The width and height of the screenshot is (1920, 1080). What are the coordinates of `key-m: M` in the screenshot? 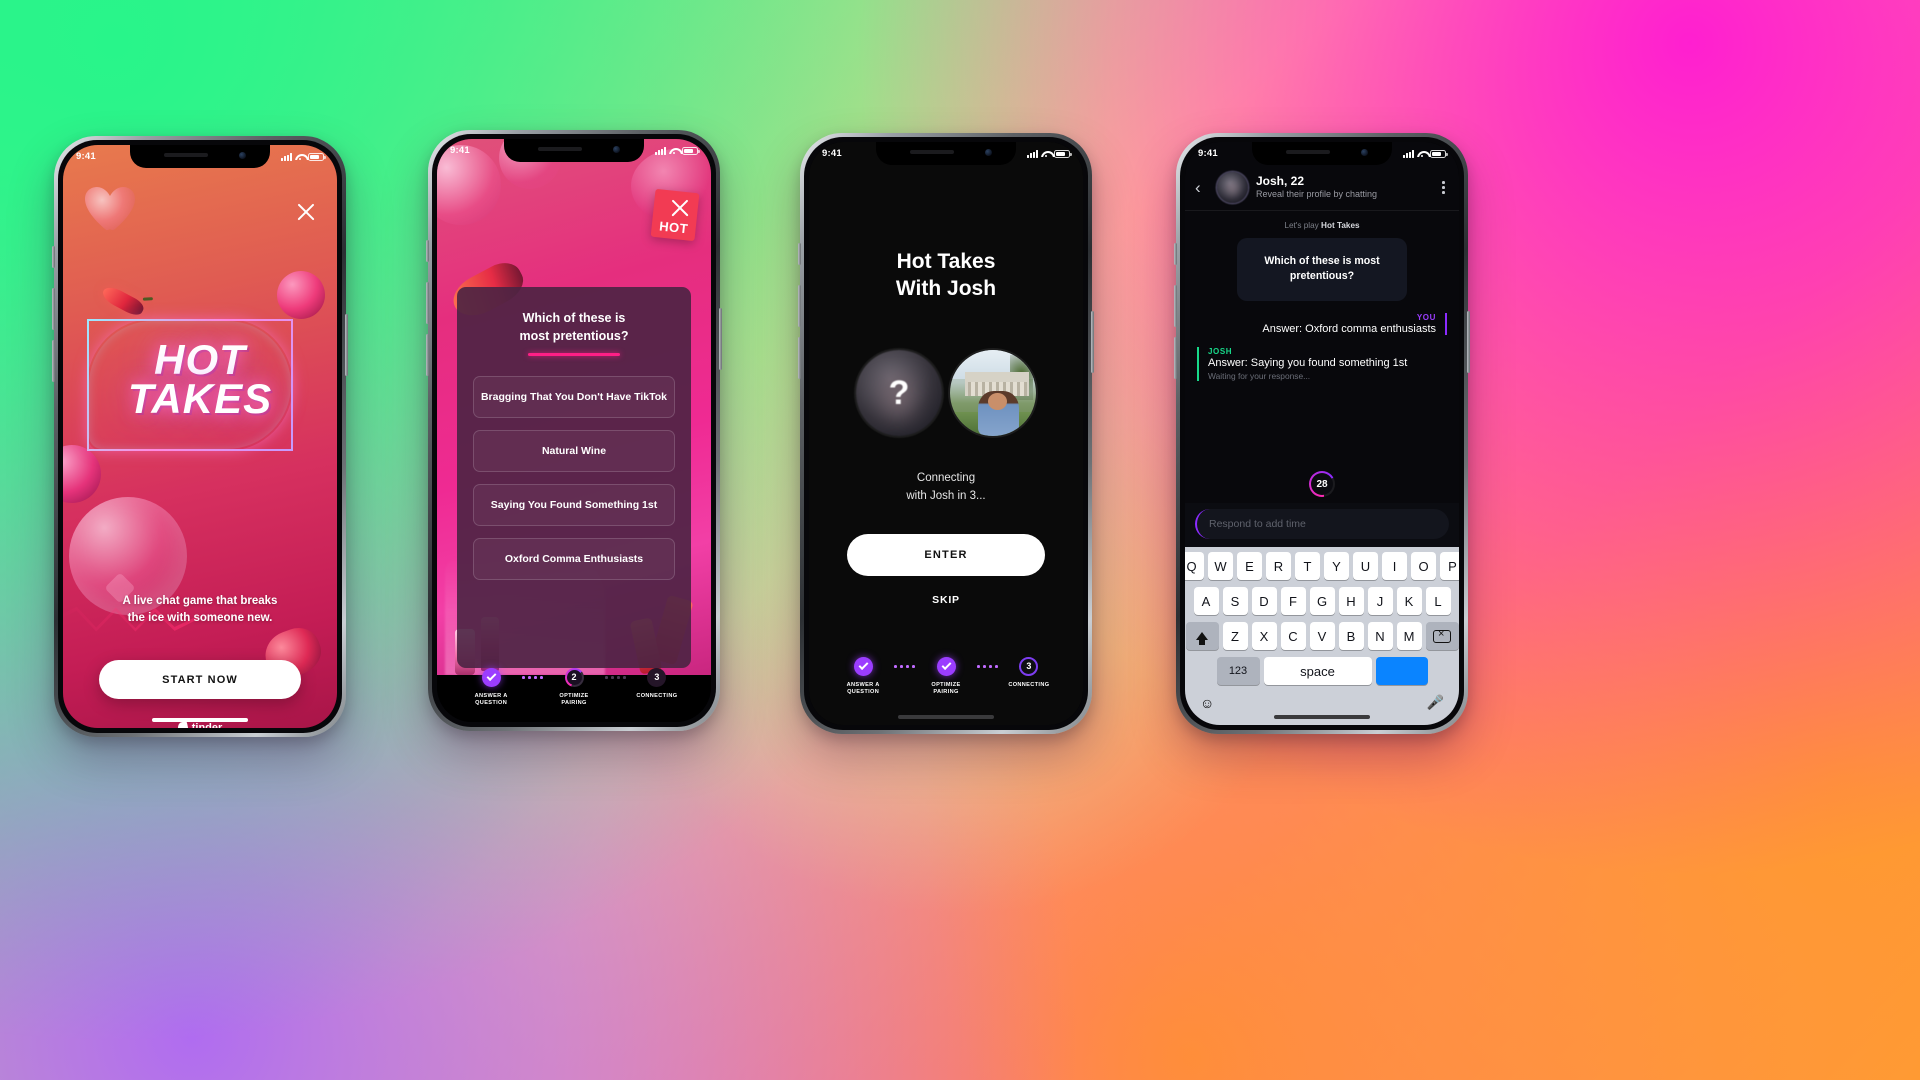 It's located at (1409, 636).